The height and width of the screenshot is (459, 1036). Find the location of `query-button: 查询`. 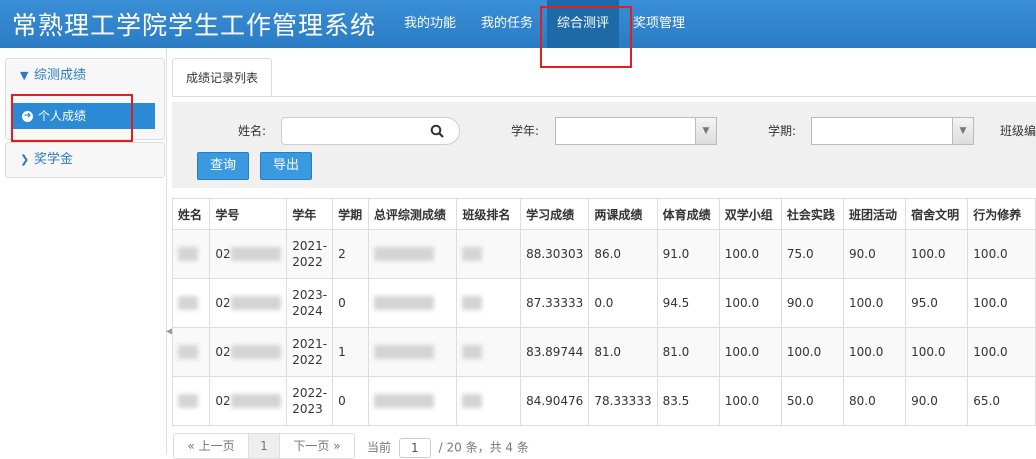

query-button: 查询 is located at coordinates (223, 166).